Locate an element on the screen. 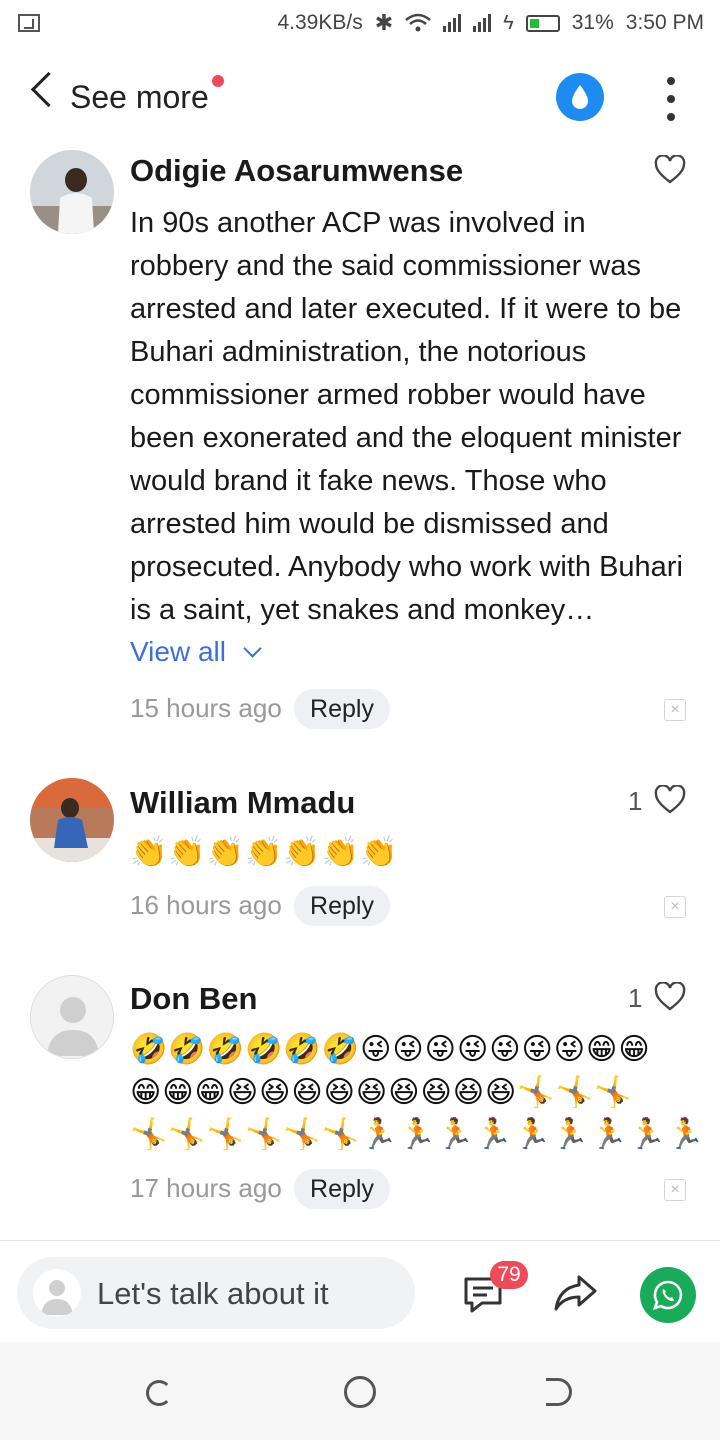 This screenshot has width=720, height=1440. view-all-link: View all is located at coordinates (196, 652).